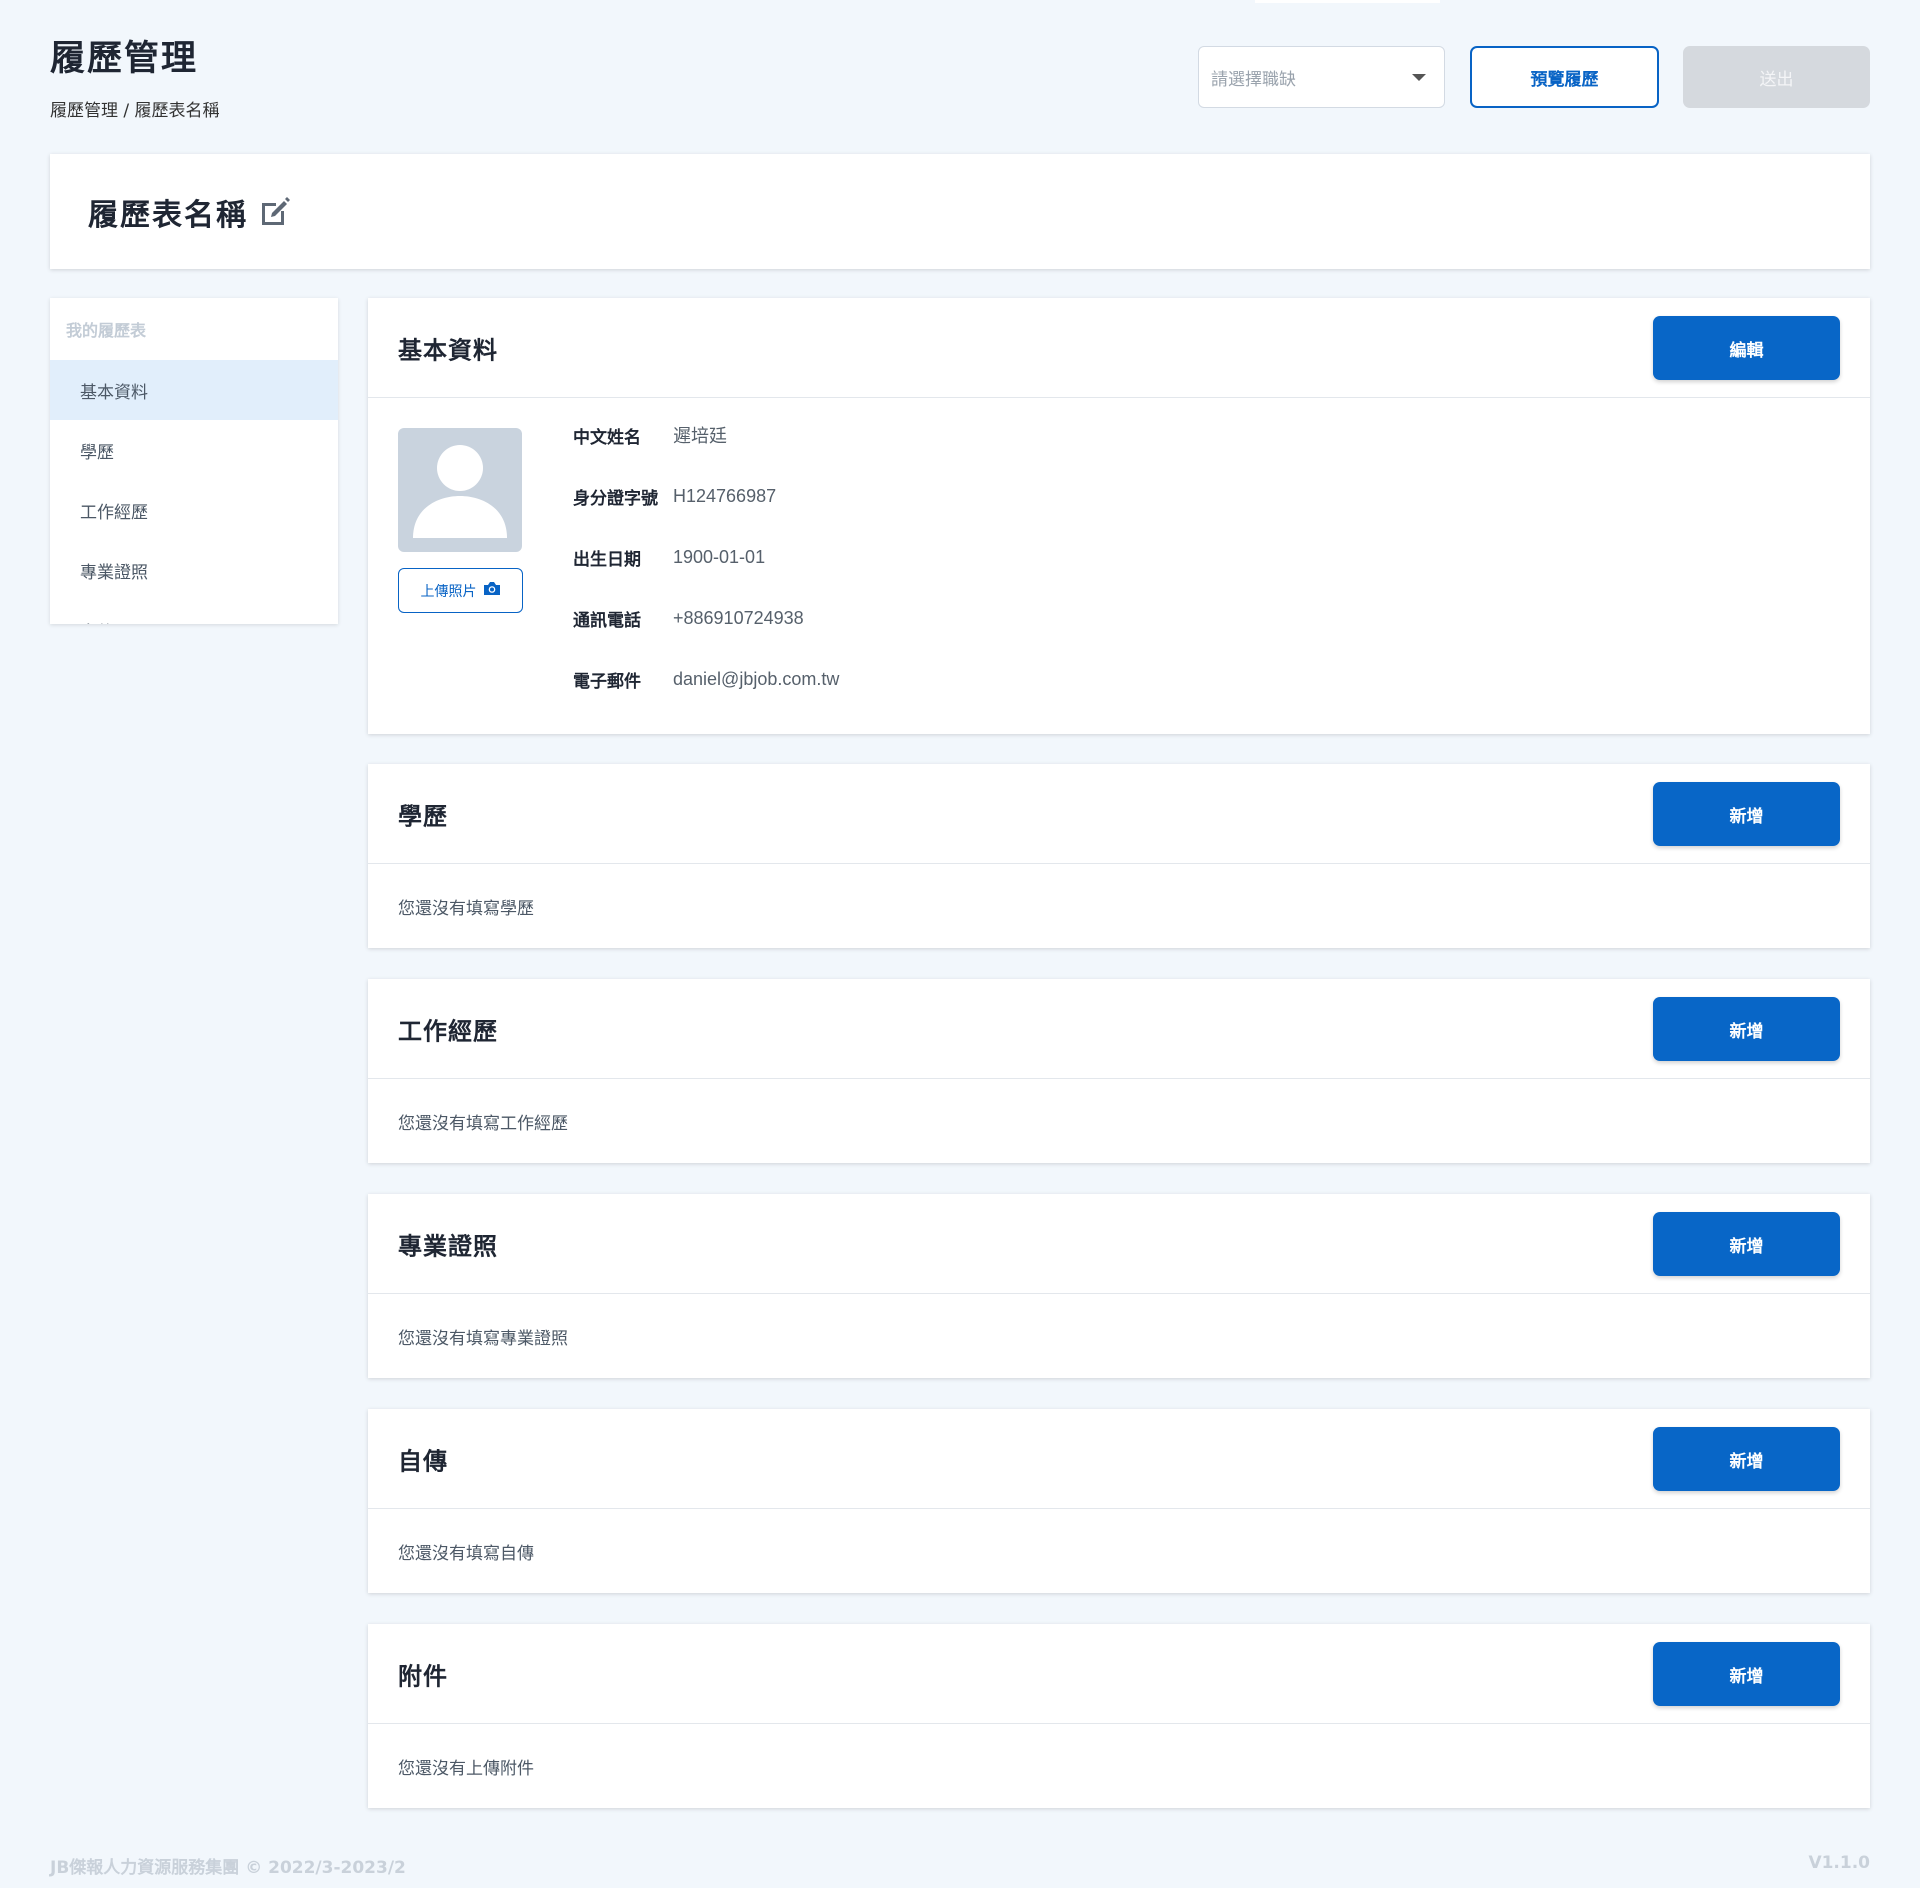 This screenshot has width=1920, height=1888. I want to click on field-value: 遲培廷, so click(700, 436).